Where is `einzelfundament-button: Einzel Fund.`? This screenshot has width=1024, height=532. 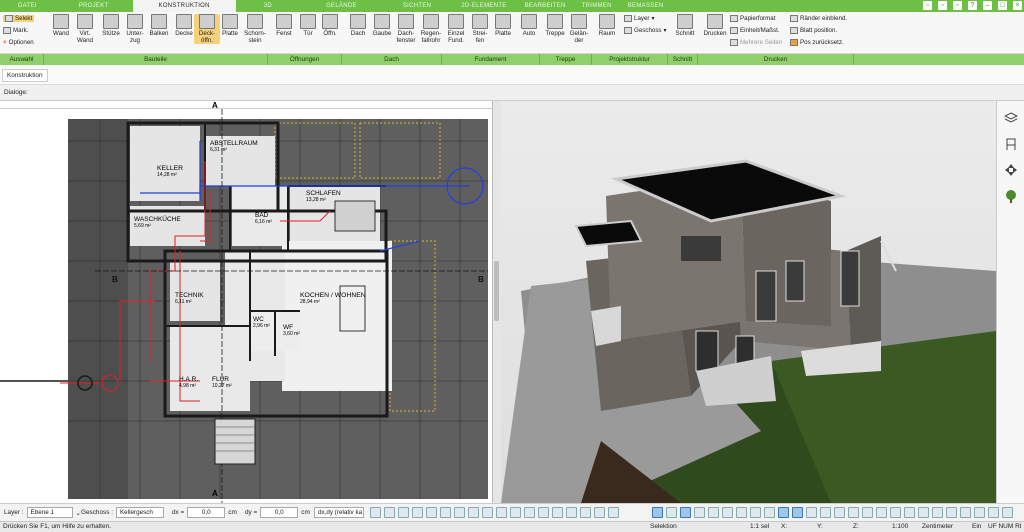
einzelfundament-button: Einzel Fund. is located at coordinates (456, 29).